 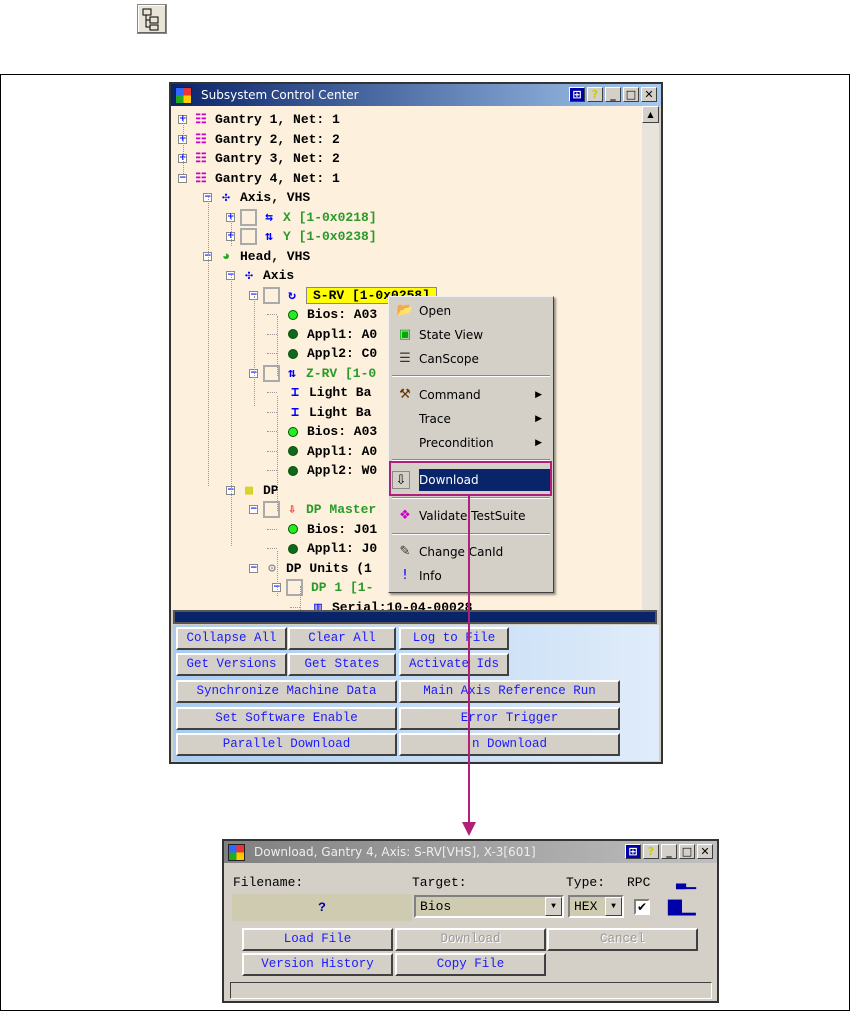 What do you see at coordinates (390, 604) in the screenshot?
I see `tree-item: ▥ Serial:10-04-00028` at bounding box center [390, 604].